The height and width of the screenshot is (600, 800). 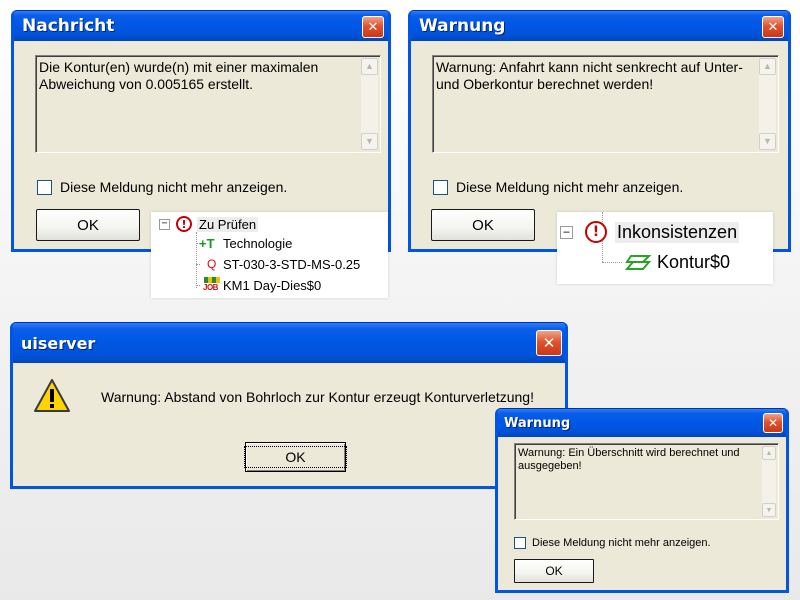 I want to click on tree-item-label: KM1 Day-Dies$0, so click(x=272, y=285).